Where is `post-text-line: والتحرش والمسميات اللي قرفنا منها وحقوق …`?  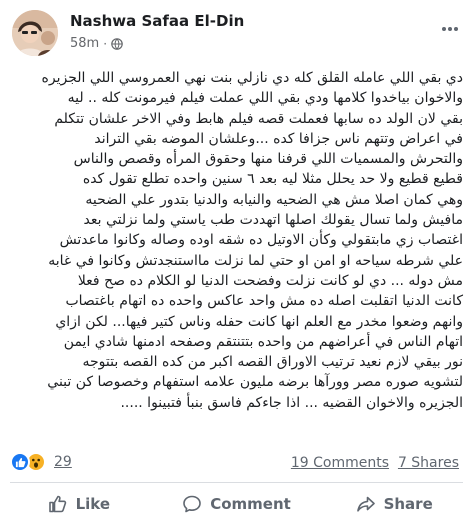 post-text-line: والتحرش والمسميات اللي قرفنا منها وحقوق … is located at coordinates (268, 159).